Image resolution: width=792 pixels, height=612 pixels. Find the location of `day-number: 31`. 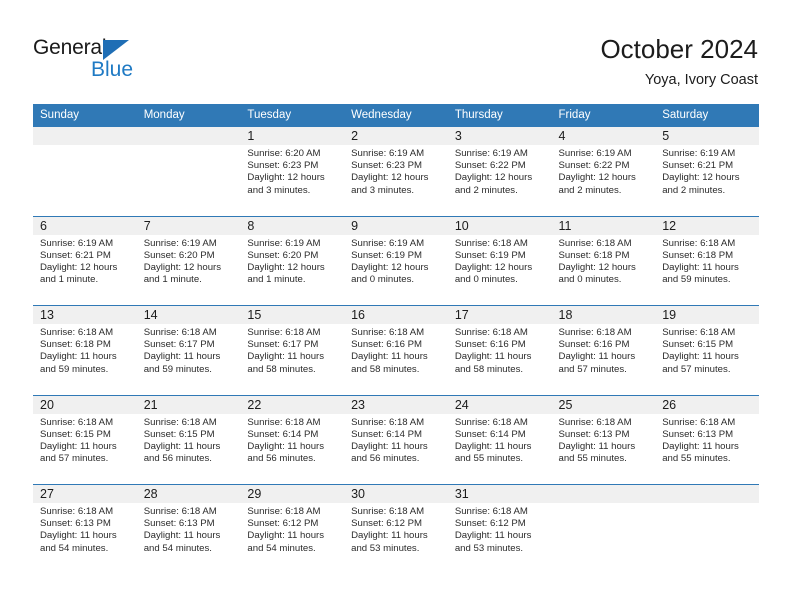

day-number: 31 is located at coordinates (499, 494).